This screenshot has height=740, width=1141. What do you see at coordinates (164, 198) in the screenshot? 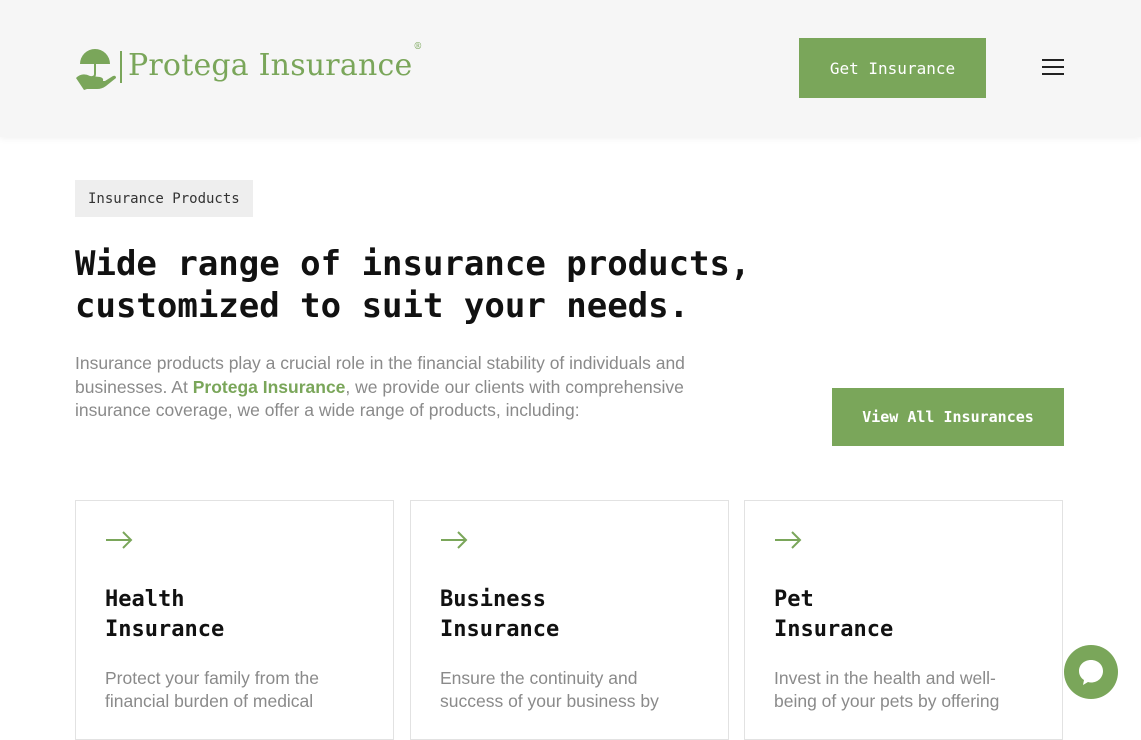
I see `section-tag: Insurance Products` at bounding box center [164, 198].